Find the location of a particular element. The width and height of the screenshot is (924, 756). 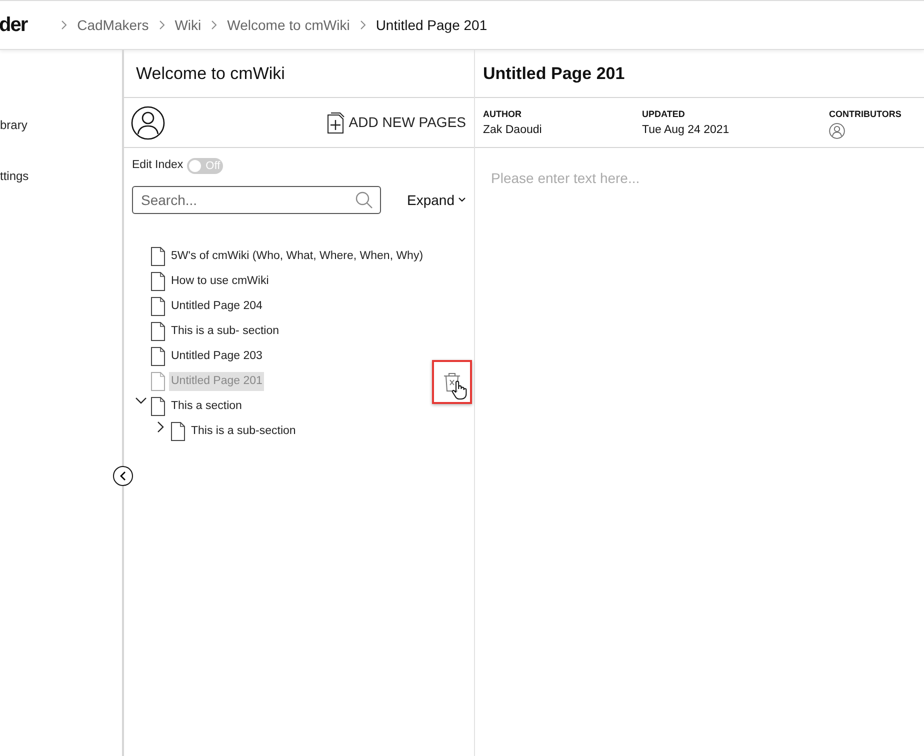

breadcrumb-current: Untitled Page 201 is located at coordinates (432, 25).